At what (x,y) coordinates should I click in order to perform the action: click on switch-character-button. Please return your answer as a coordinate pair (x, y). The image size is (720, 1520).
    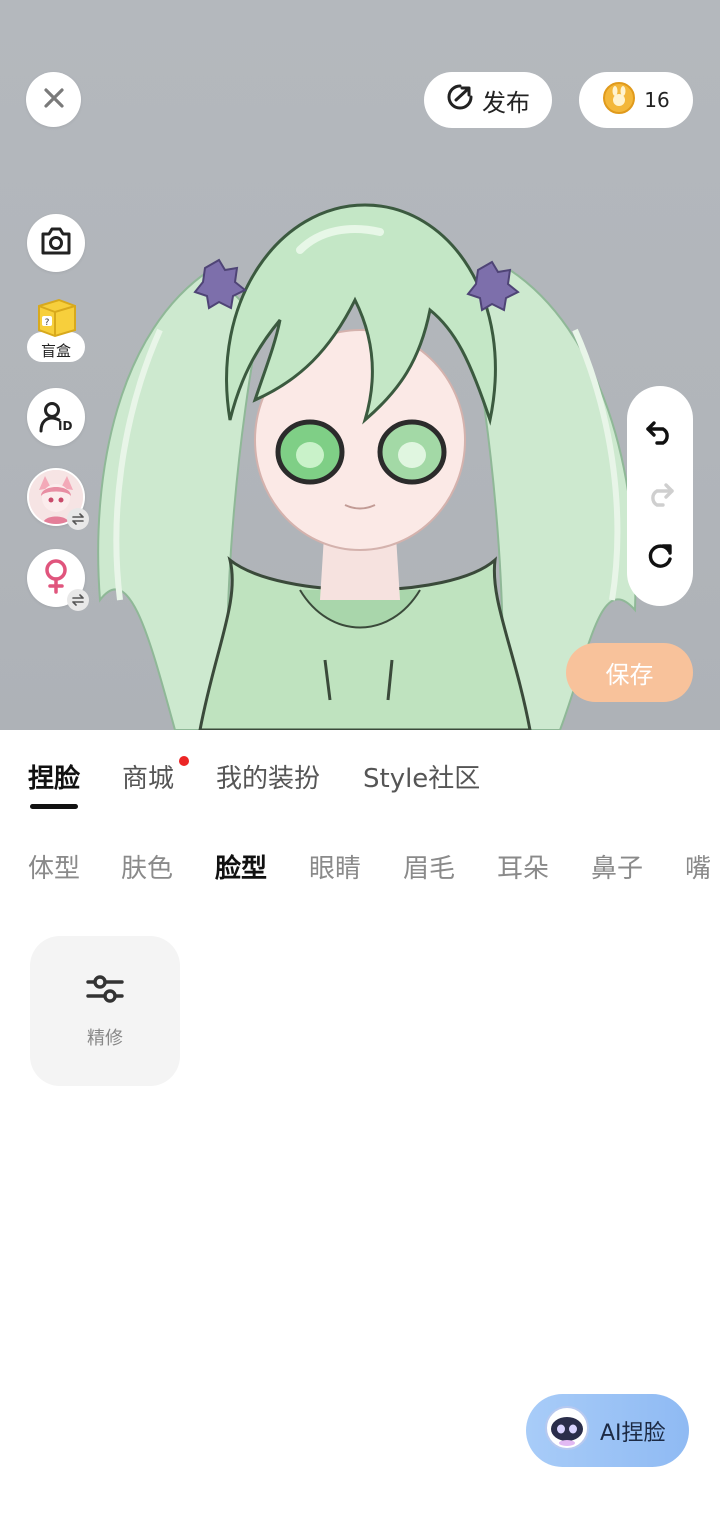
    Looking at the image, I should click on (58, 499).